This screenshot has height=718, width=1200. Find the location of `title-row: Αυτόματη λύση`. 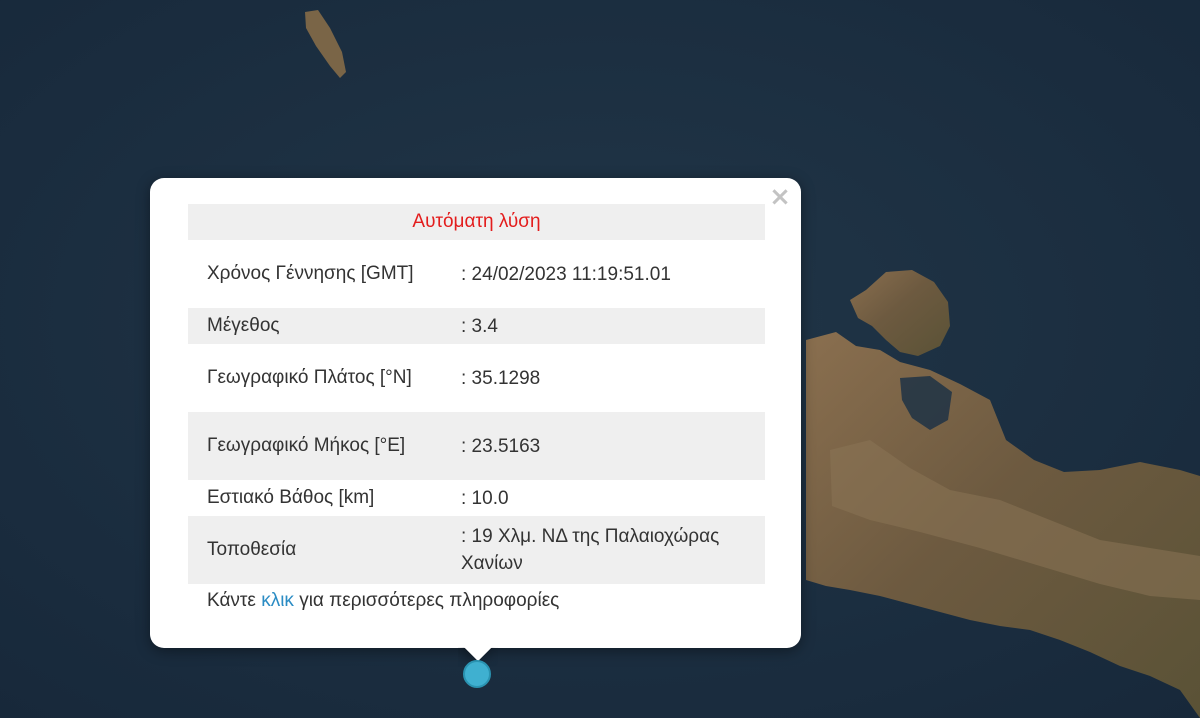

title-row: Αυτόματη λύση is located at coordinates (476, 222).